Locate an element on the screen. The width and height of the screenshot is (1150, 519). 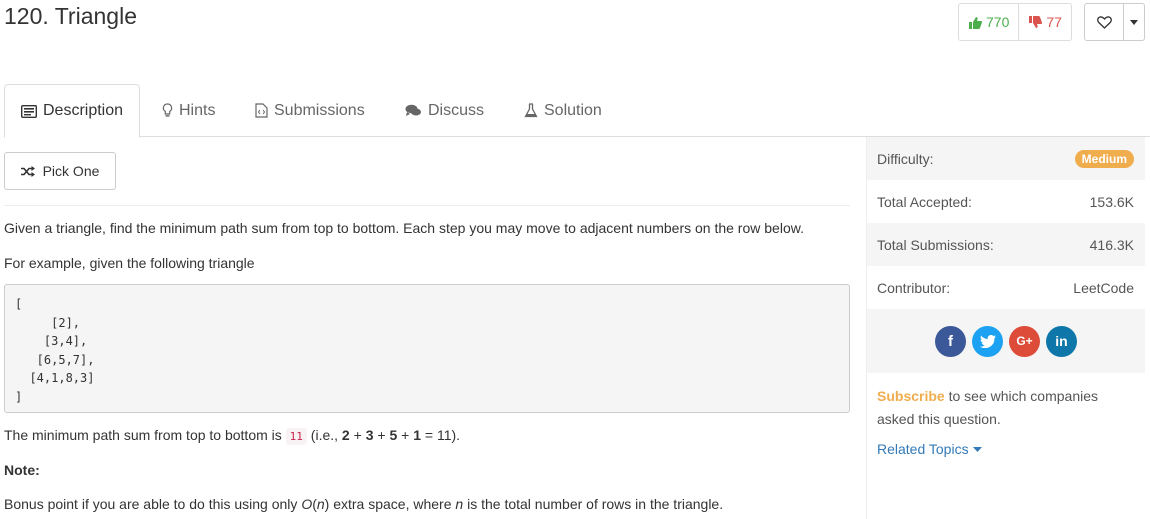
vote-group: 770 77 is located at coordinates (1015, 22).